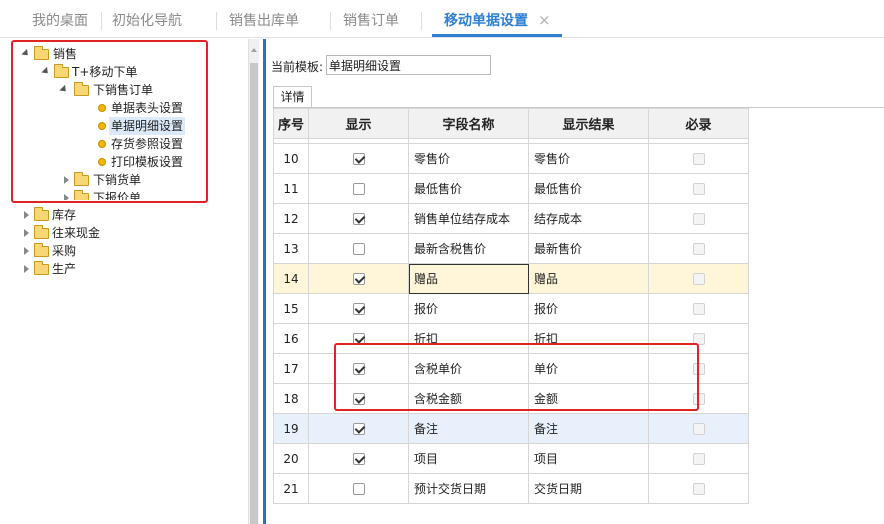 The image size is (884, 524). What do you see at coordinates (511, 158) in the screenshot?
I see `table-row: 10 零售价 零售价` at bounding box center [511, 158].